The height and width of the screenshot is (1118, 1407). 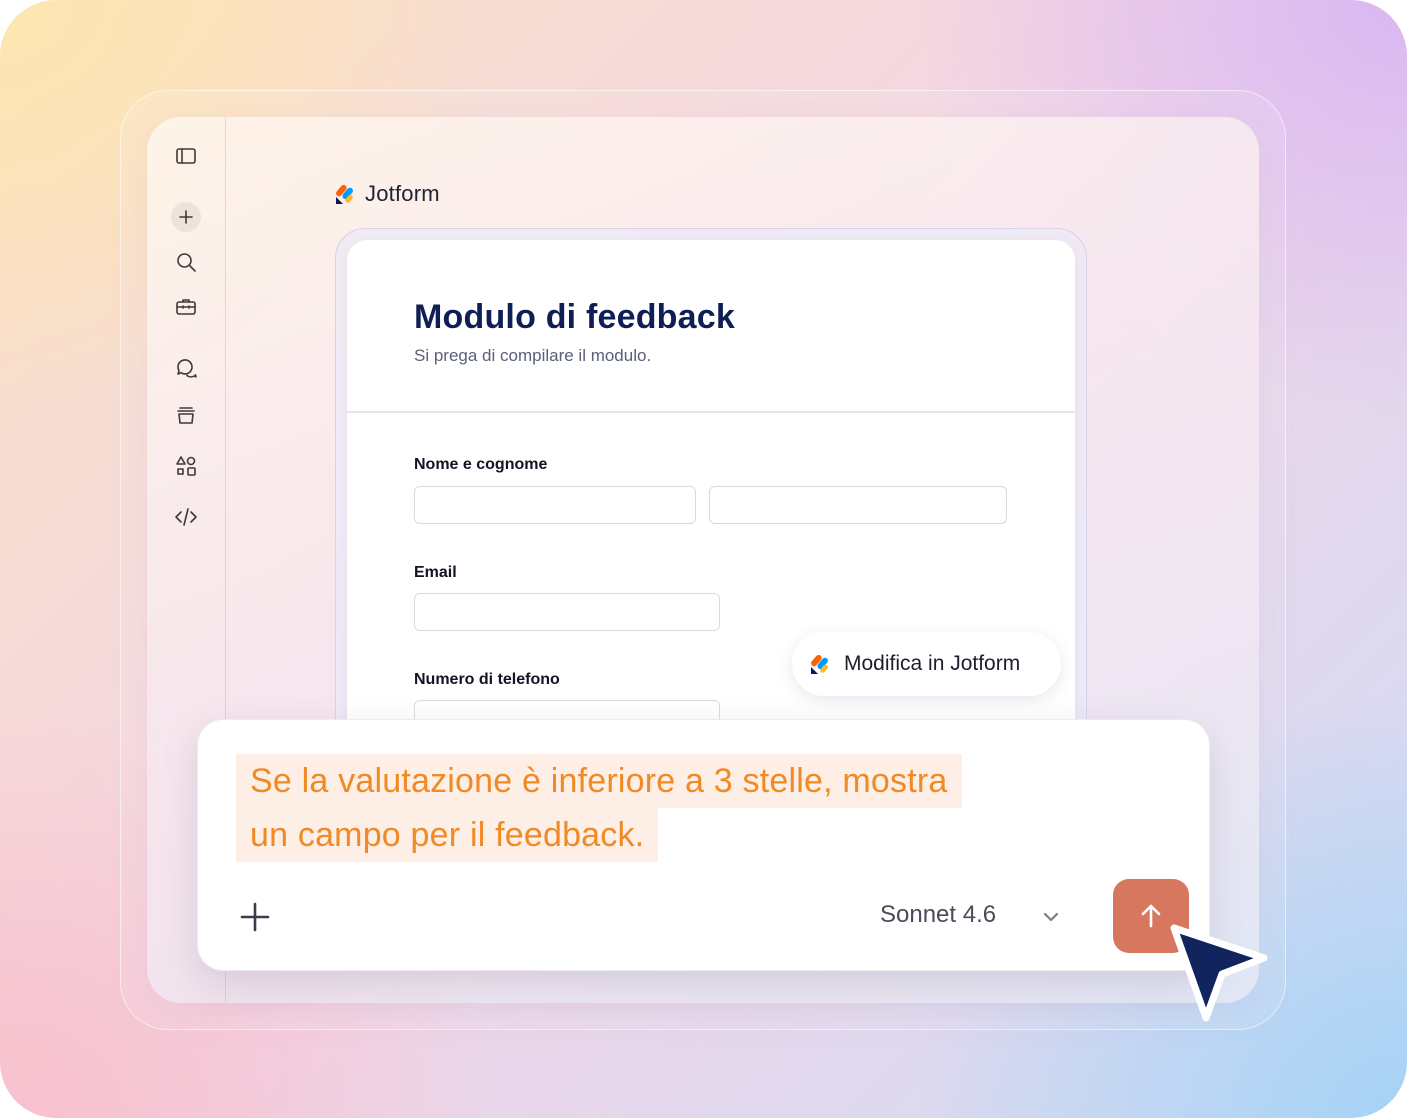 I want to click on code-icon, so click(x=186, y=517).